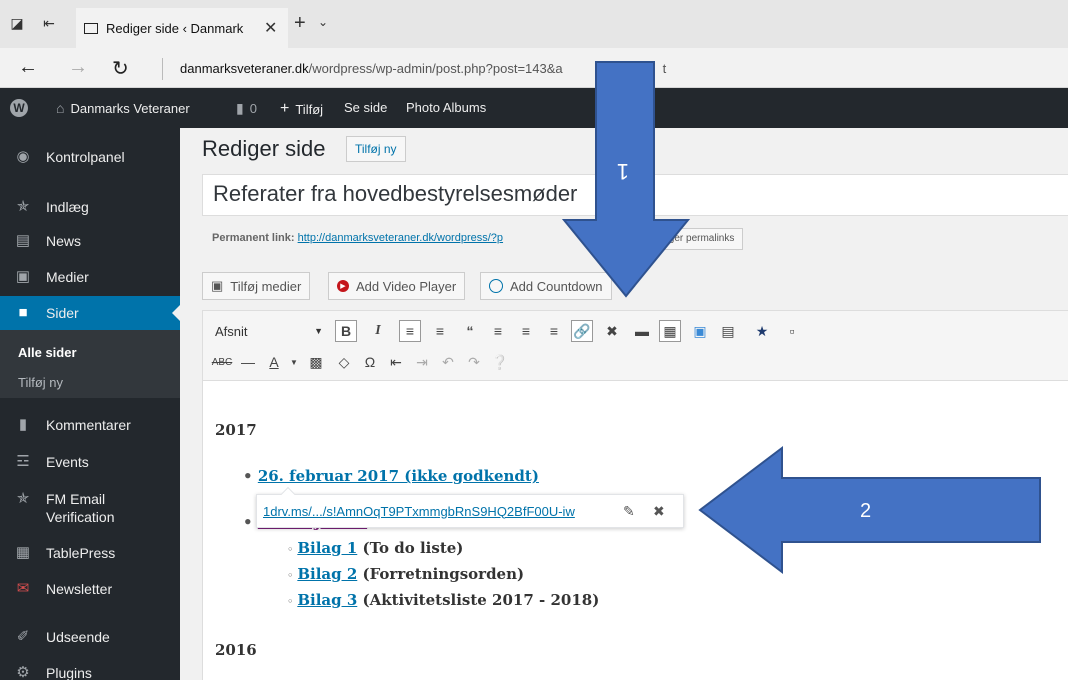  I want to click on sidebar-item-label: Kontrolpanel, so click(85, 157).